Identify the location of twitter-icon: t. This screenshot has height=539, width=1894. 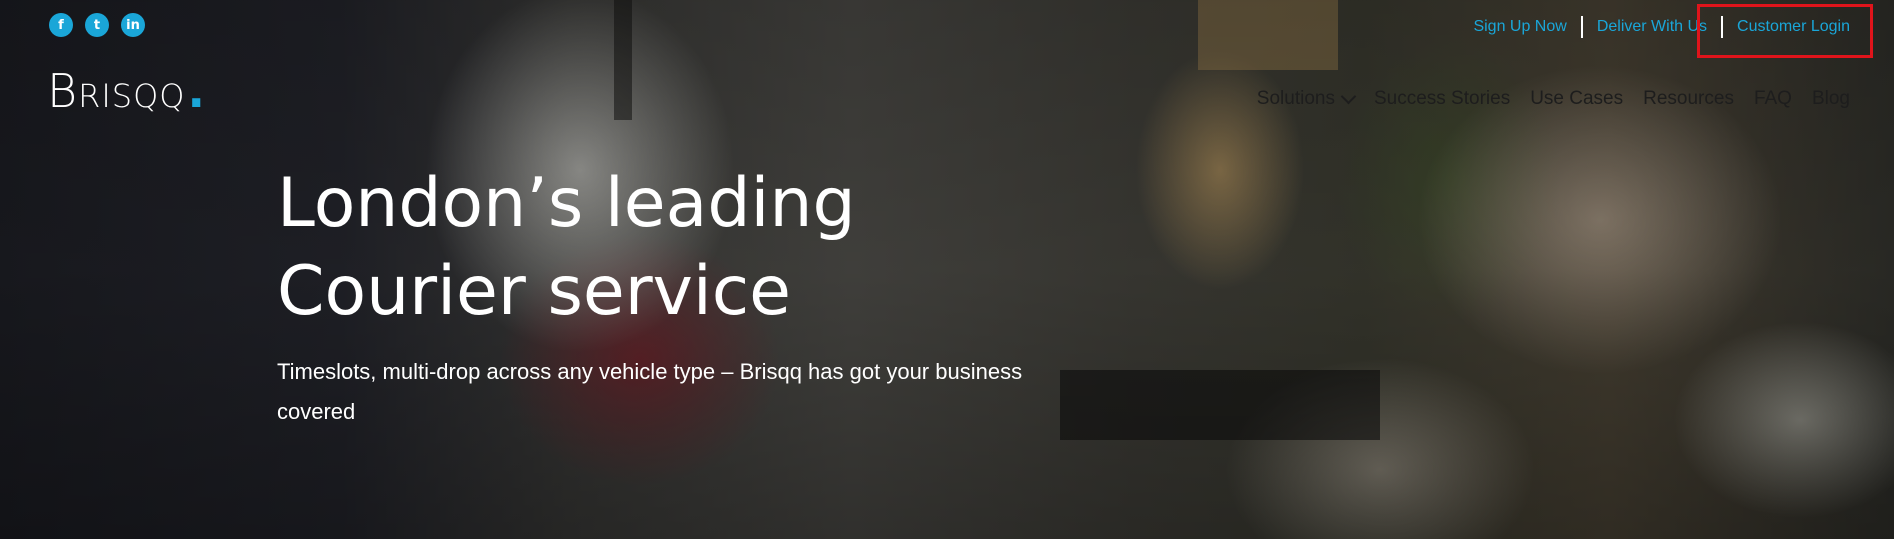
(97, 25).